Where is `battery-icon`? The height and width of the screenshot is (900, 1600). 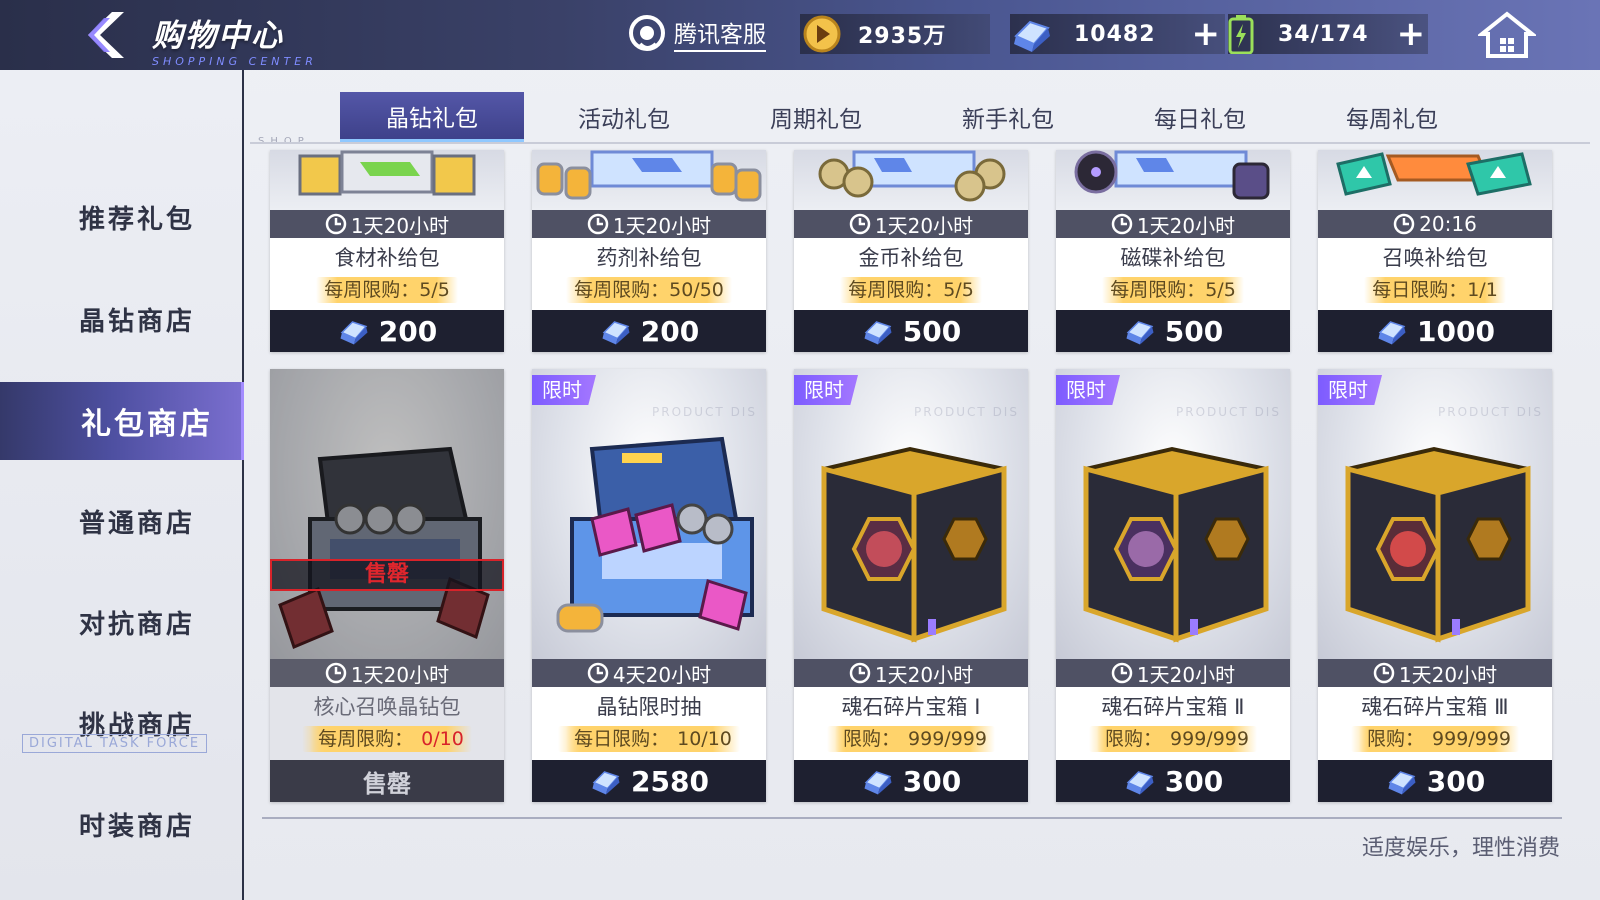
battery-icon is located at coordinates (1241, 34).